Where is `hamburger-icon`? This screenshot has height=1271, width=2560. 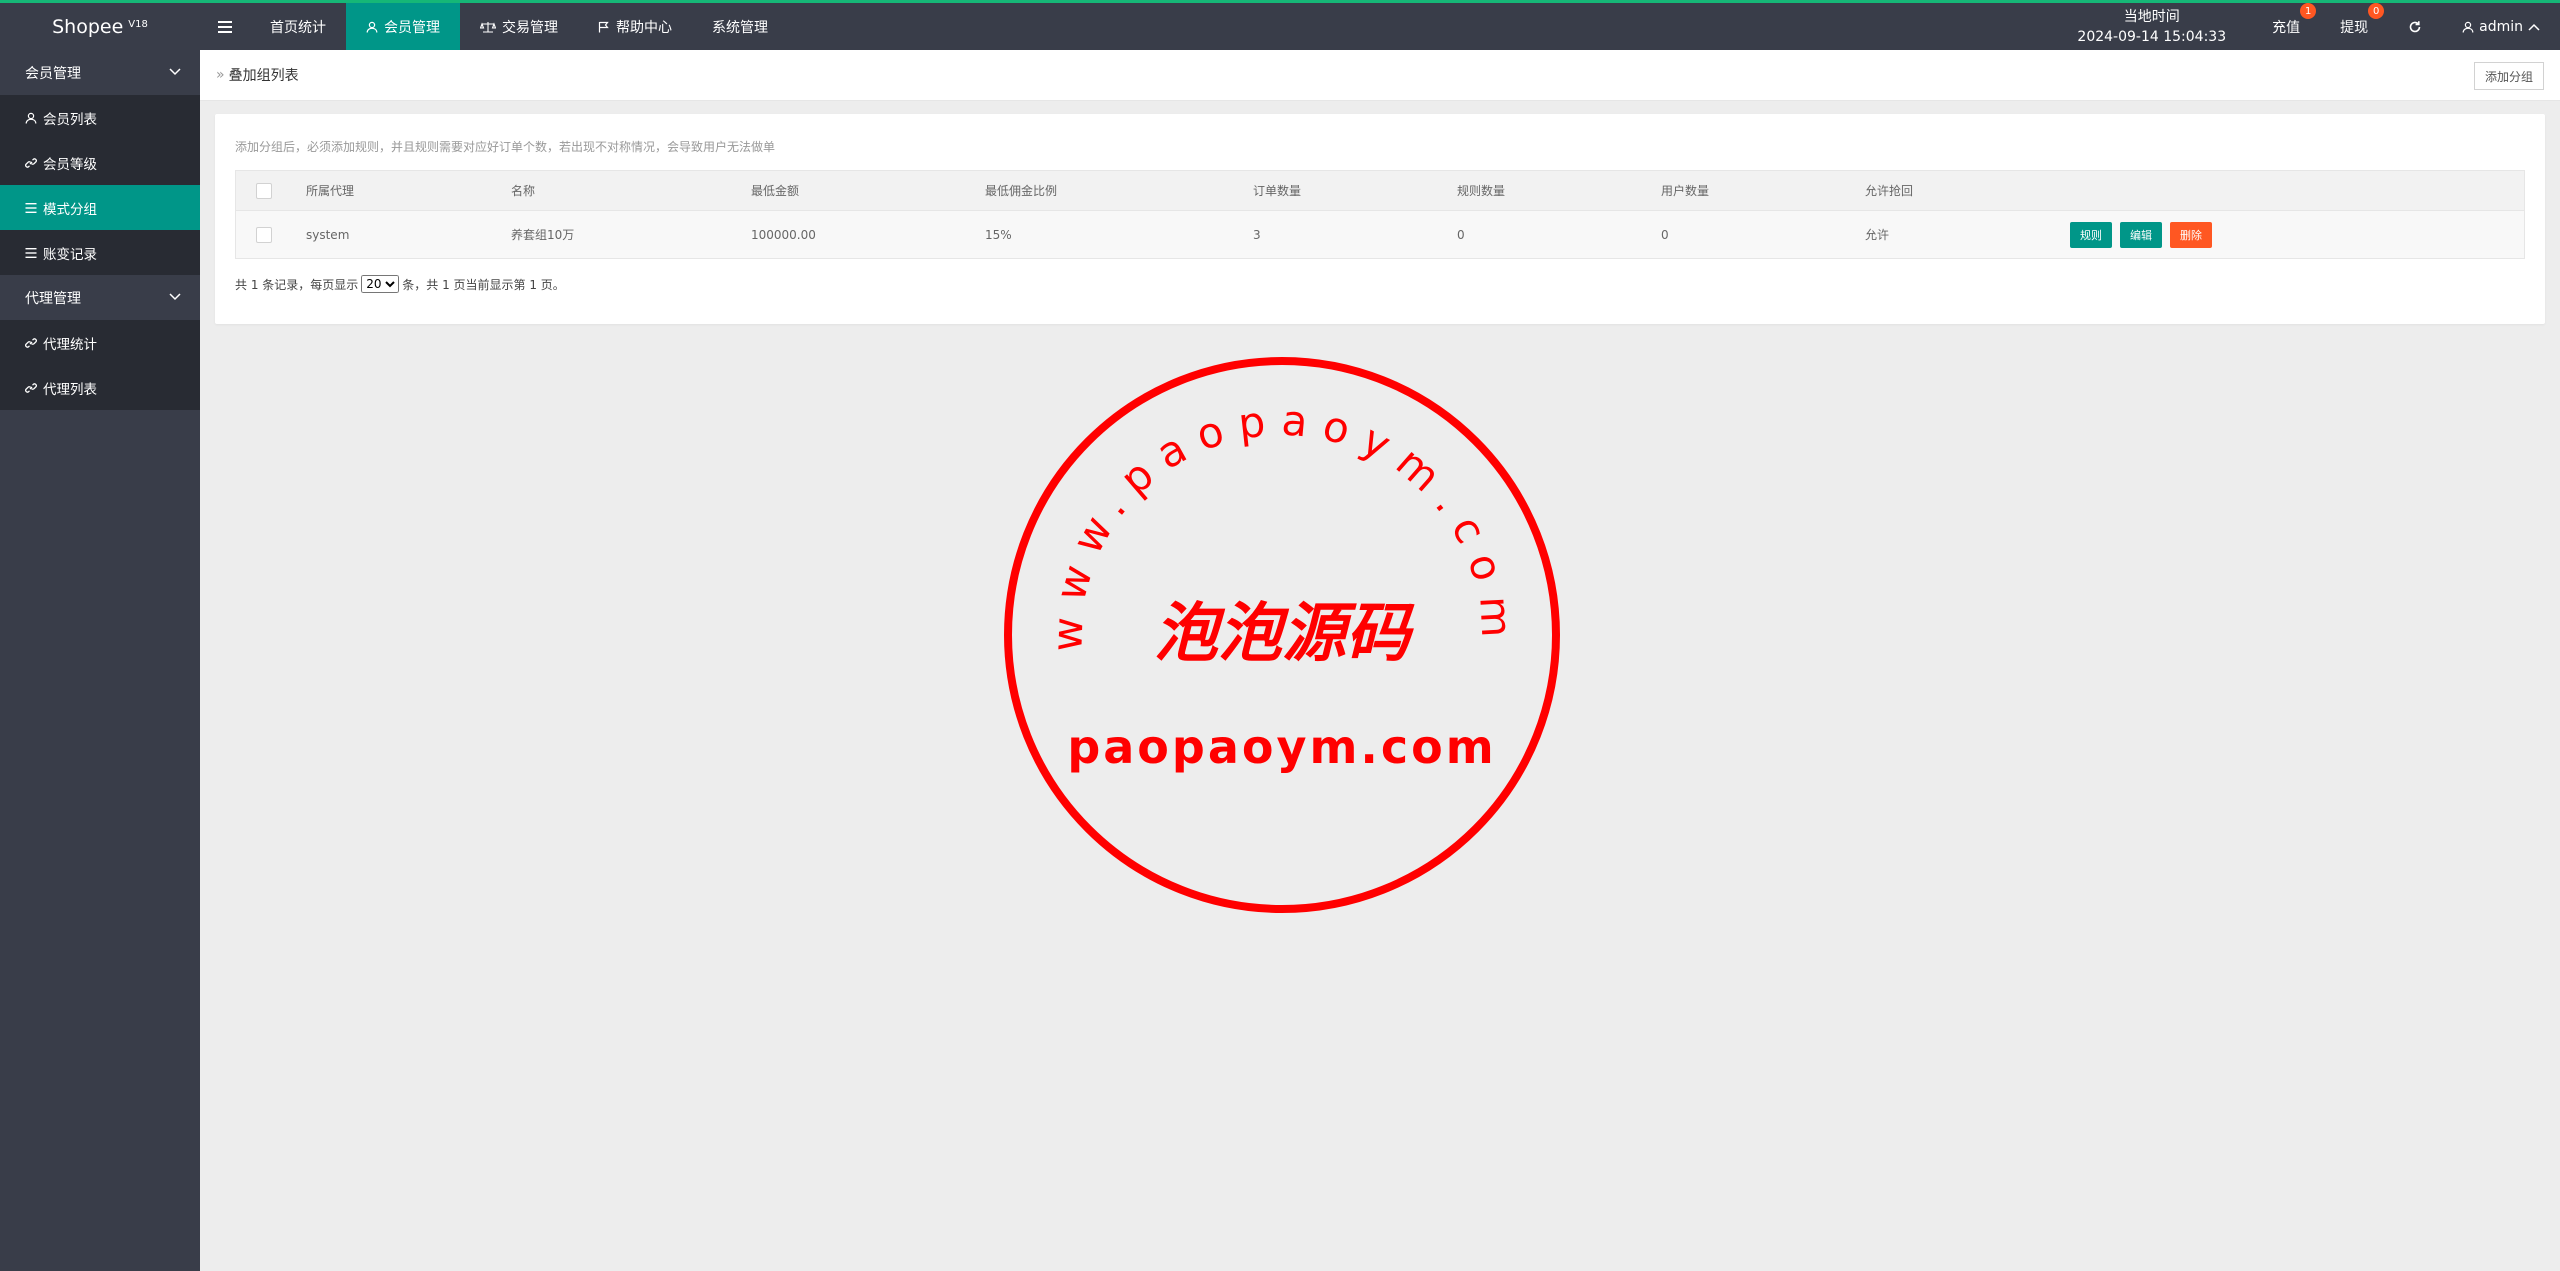 hamburger-icon is located at coordinates (225, 26).